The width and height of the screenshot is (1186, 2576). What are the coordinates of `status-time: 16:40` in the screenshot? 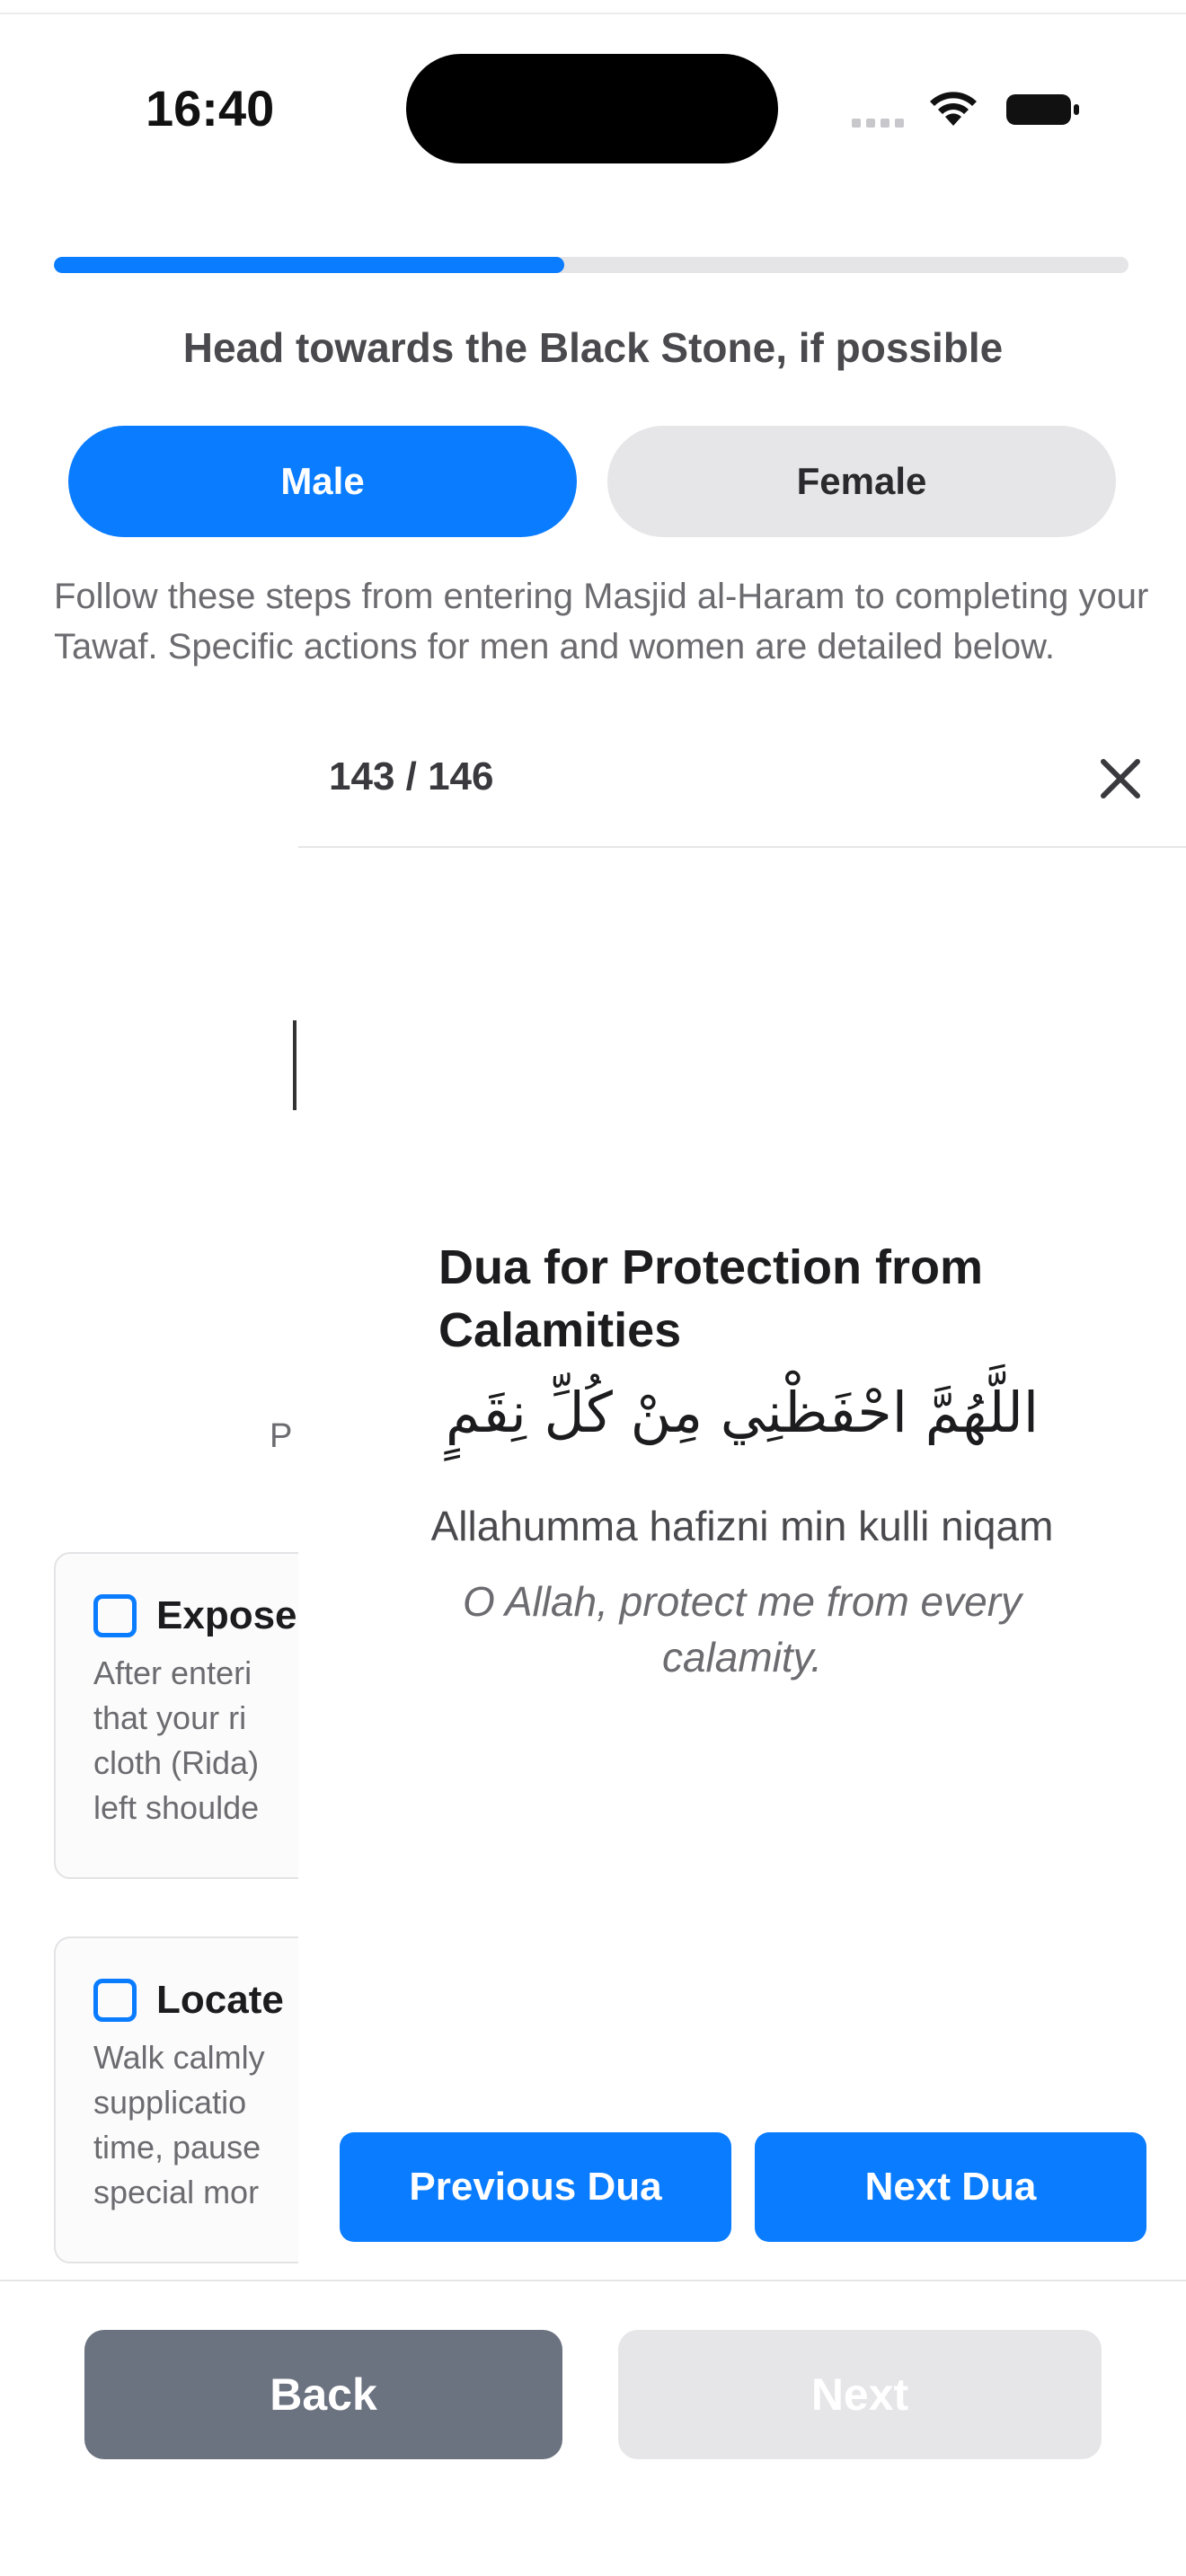 It's located at (210, 108).